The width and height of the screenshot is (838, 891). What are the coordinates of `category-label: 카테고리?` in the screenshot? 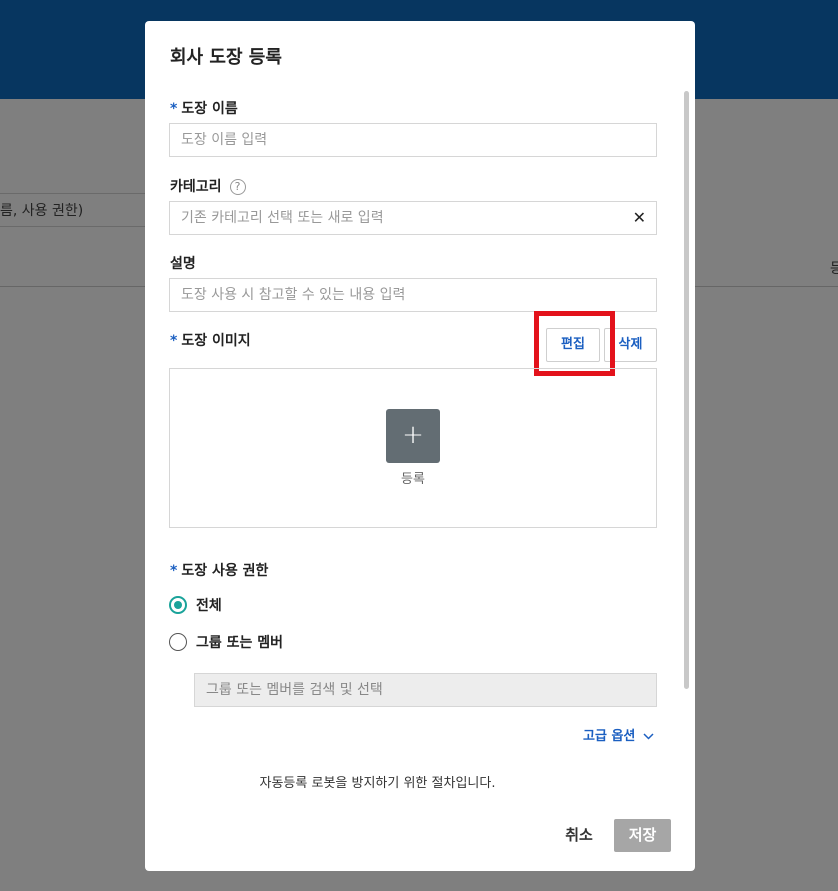 It's located at (208, 186).